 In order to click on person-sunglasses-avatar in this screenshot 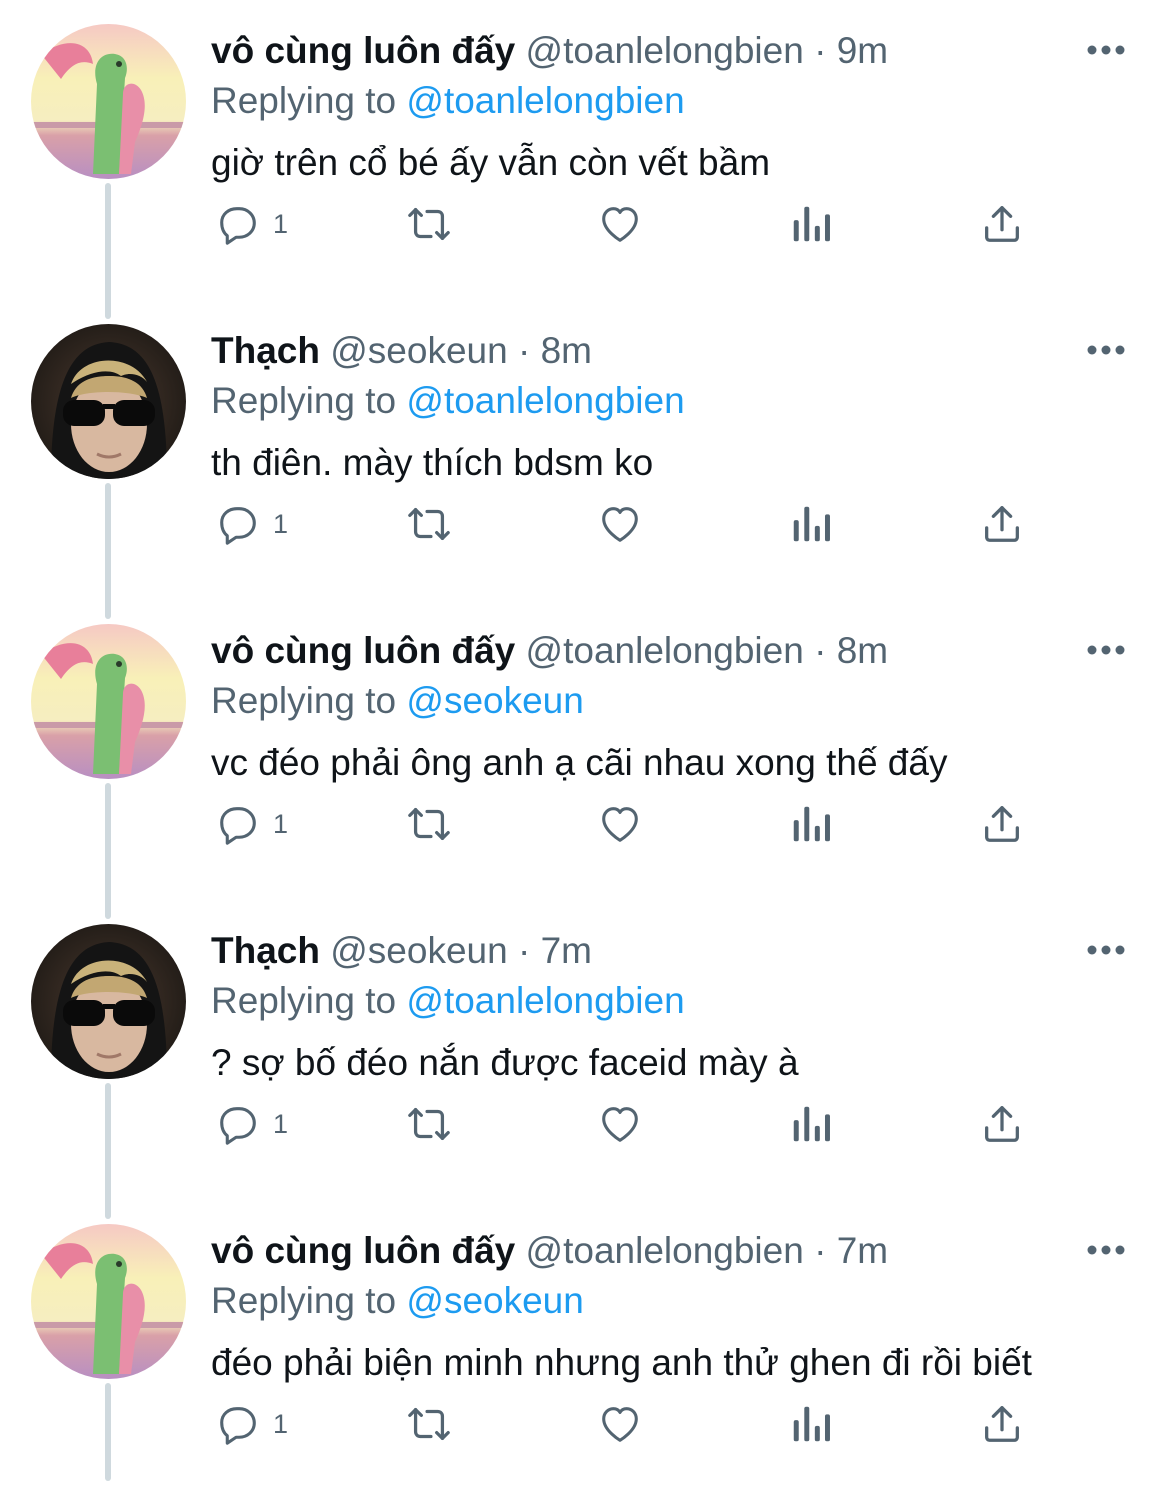, I will do `click(108, 401)`.